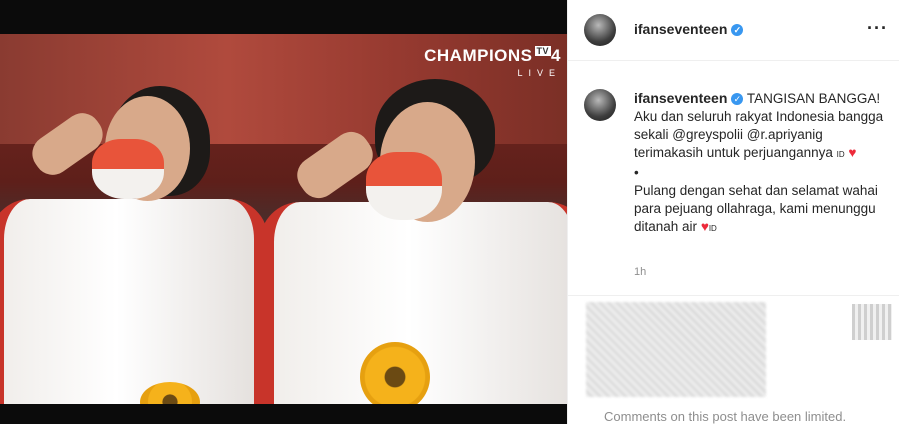  Describe the element at coordinates (852, 152) in the screenshot. I see `heart-emoji-icon: ♥` at that location.